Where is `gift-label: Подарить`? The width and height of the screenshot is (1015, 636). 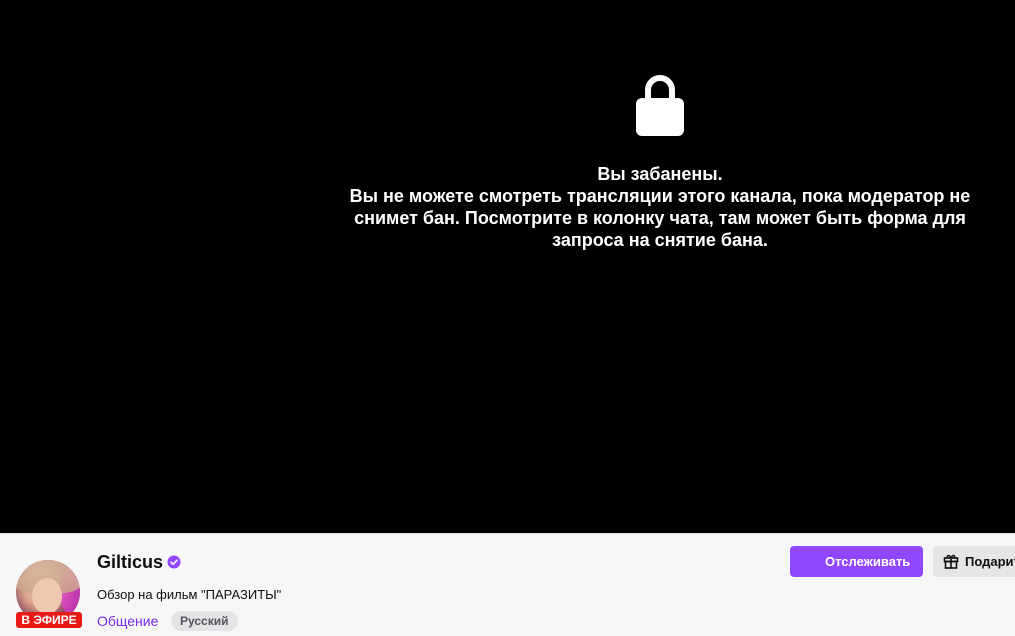 gift-label: Подарить is located at coordinates (990, 561).